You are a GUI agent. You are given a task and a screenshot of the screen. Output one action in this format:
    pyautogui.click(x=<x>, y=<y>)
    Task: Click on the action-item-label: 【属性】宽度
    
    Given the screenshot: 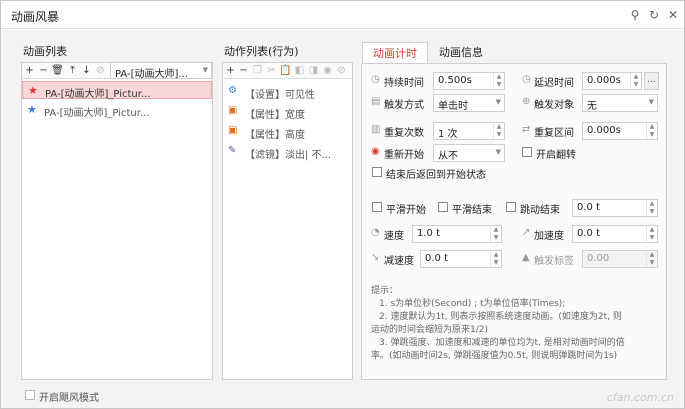 What is the action you would take?
    pyautogui.click(x=275, y=115)
    